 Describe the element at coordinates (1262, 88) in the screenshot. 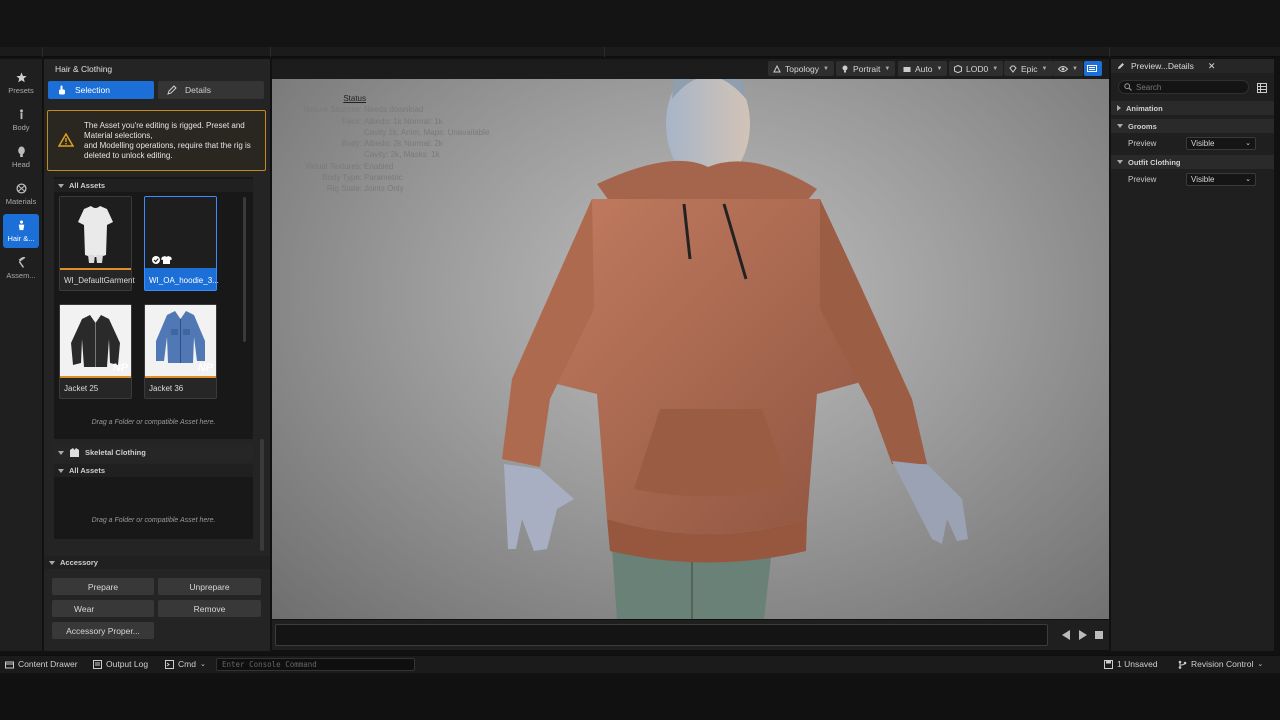

I see `grid-view-icon` at that location.